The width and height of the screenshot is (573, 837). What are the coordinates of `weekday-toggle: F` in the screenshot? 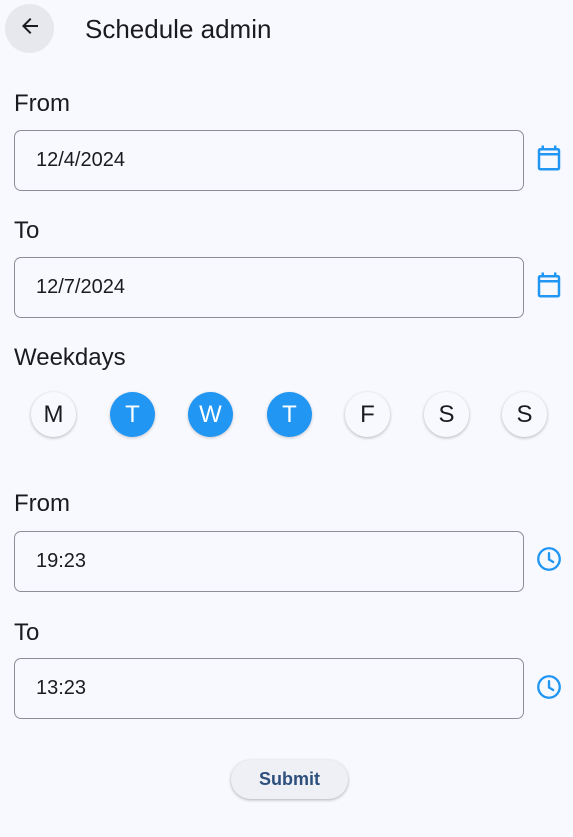 It's located at (367, 414).